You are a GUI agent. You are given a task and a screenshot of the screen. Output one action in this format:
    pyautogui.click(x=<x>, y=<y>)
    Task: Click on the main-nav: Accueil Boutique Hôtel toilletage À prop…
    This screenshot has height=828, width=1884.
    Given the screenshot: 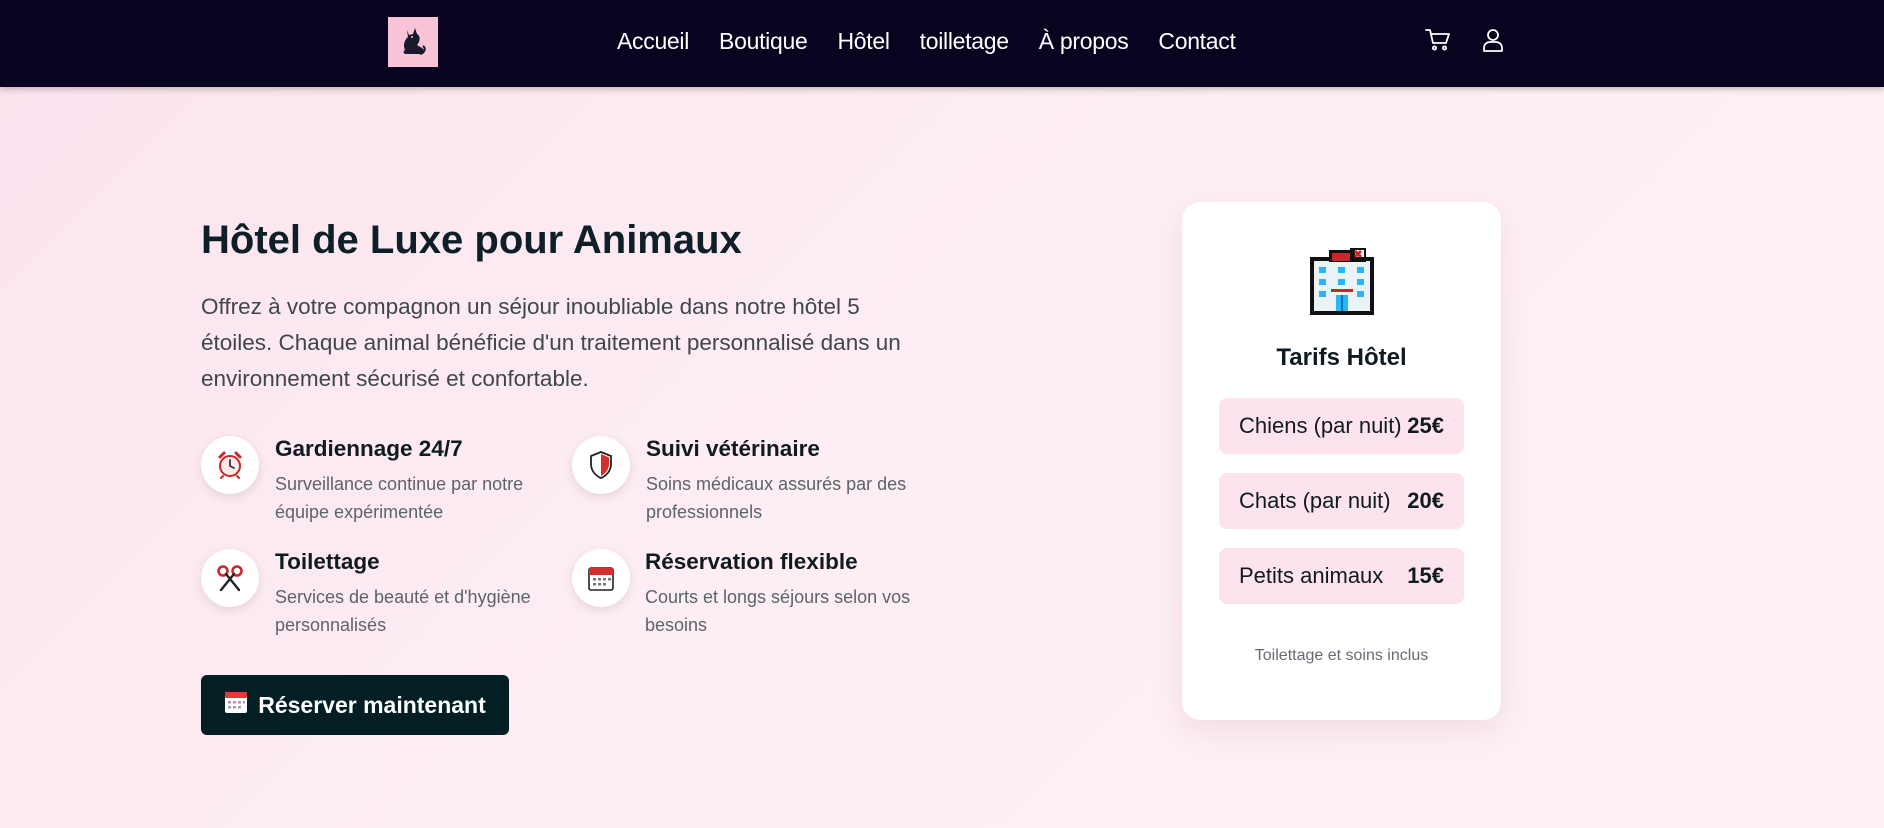 What is the action you would take?
    pyautogui.click(x=926, y=41)
    